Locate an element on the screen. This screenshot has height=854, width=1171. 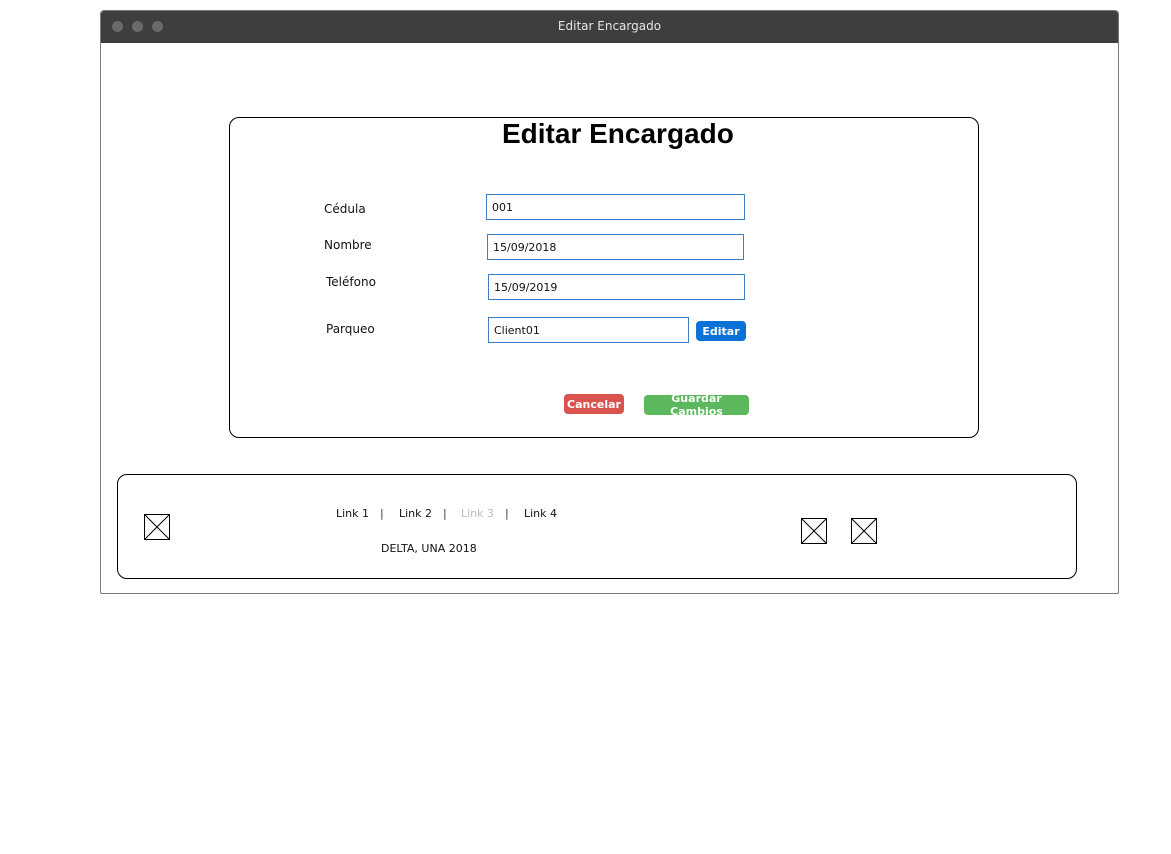
telefono-label: Teléfono is located at coordinates (351, 282).